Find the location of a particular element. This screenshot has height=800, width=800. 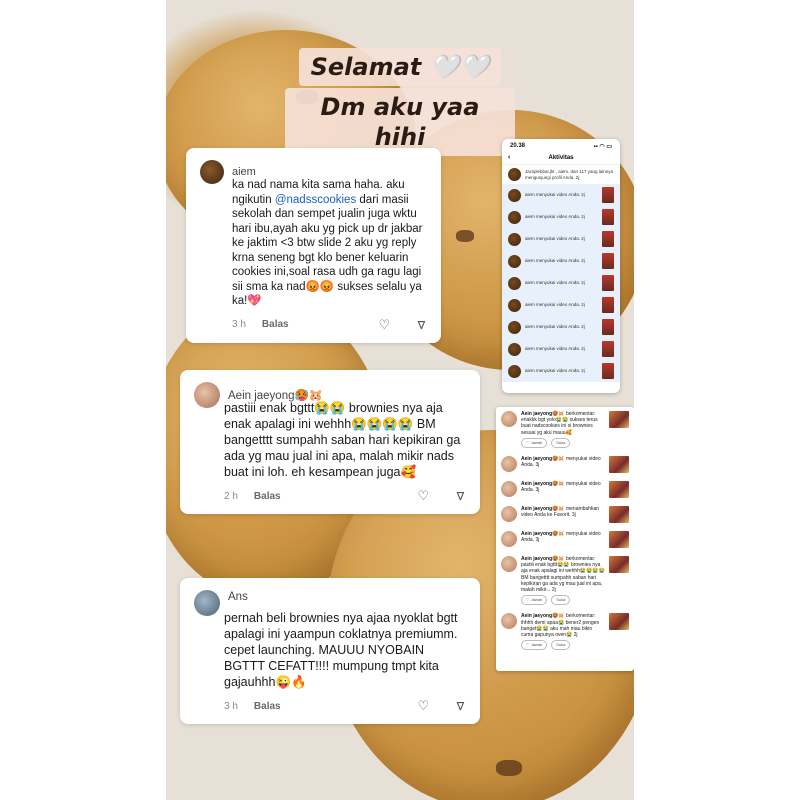

story-title: Selamat 🤍🤍 Dm aku yaa hihi is located at coordinates (400, 102).